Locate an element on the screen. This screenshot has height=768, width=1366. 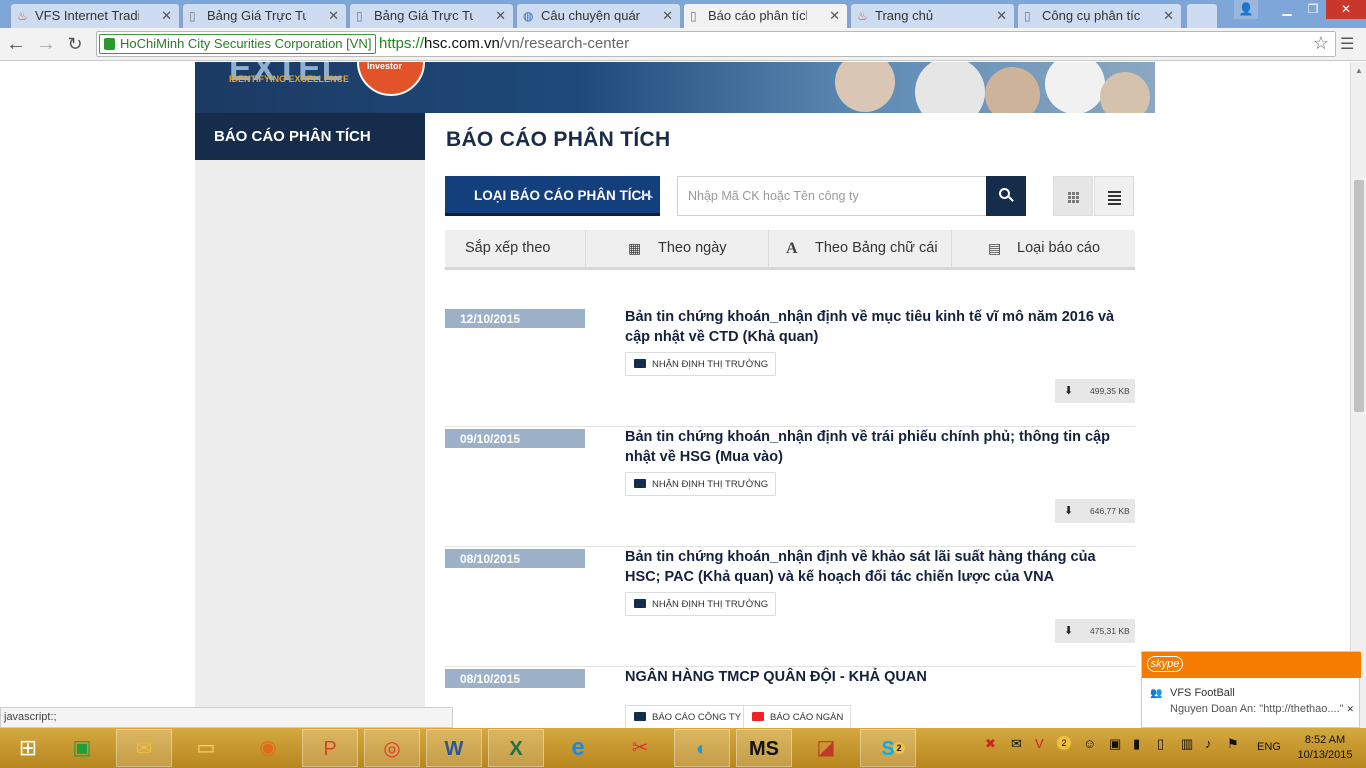
tab-vfs-internet-trading: ♨ VFS Internet Trading ✕ is located at coordinates (95, 15).